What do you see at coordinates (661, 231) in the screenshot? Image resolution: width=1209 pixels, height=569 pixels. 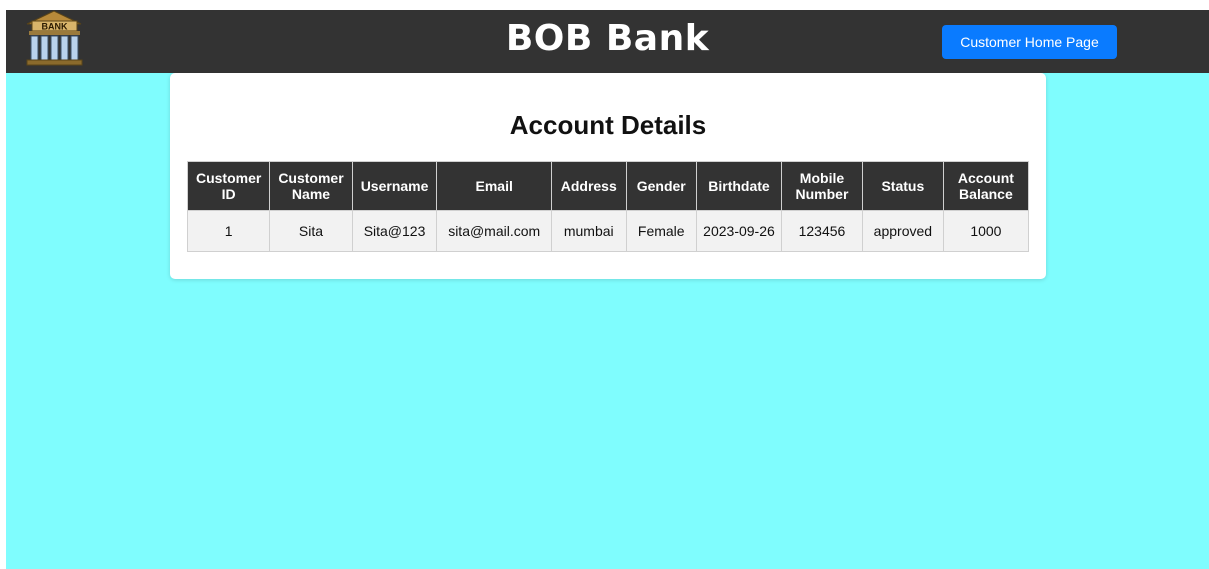 I see `cell-gender: Female` at bounding box center [661, 231].